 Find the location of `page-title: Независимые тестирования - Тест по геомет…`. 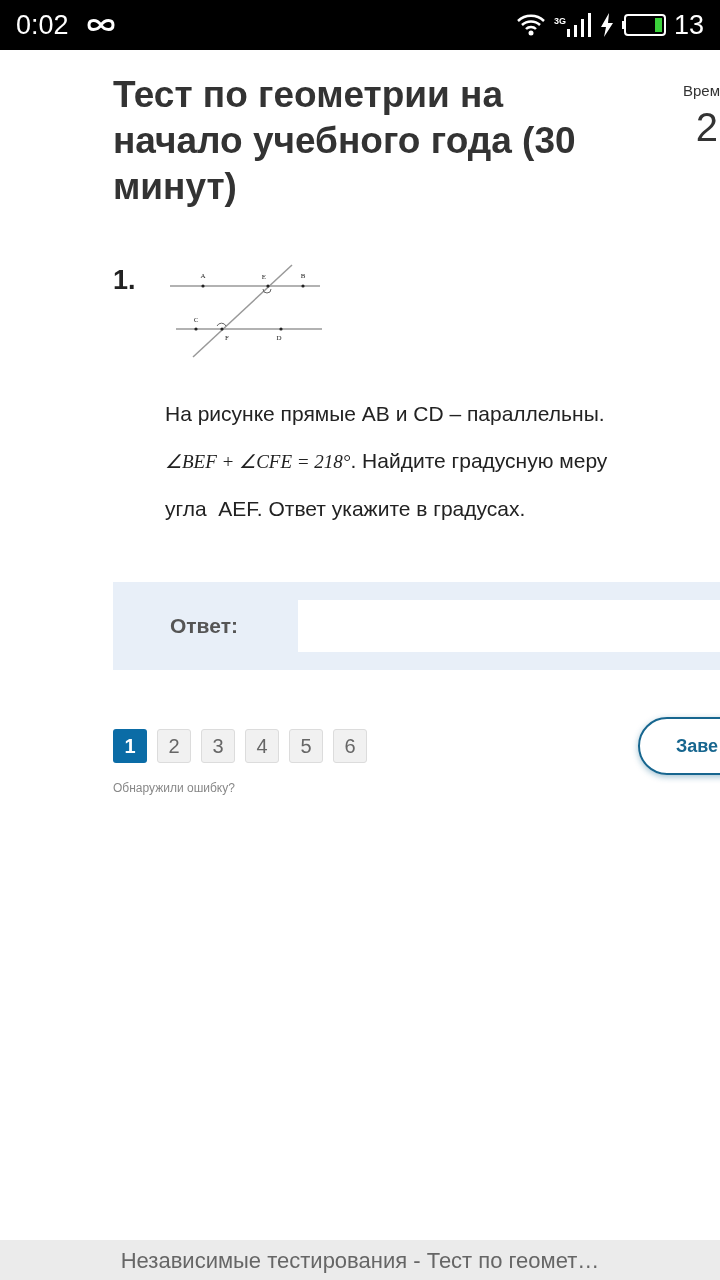

page-title: Независимые тестирования - Тест по геомет… is located at coordinates (360, 1260).